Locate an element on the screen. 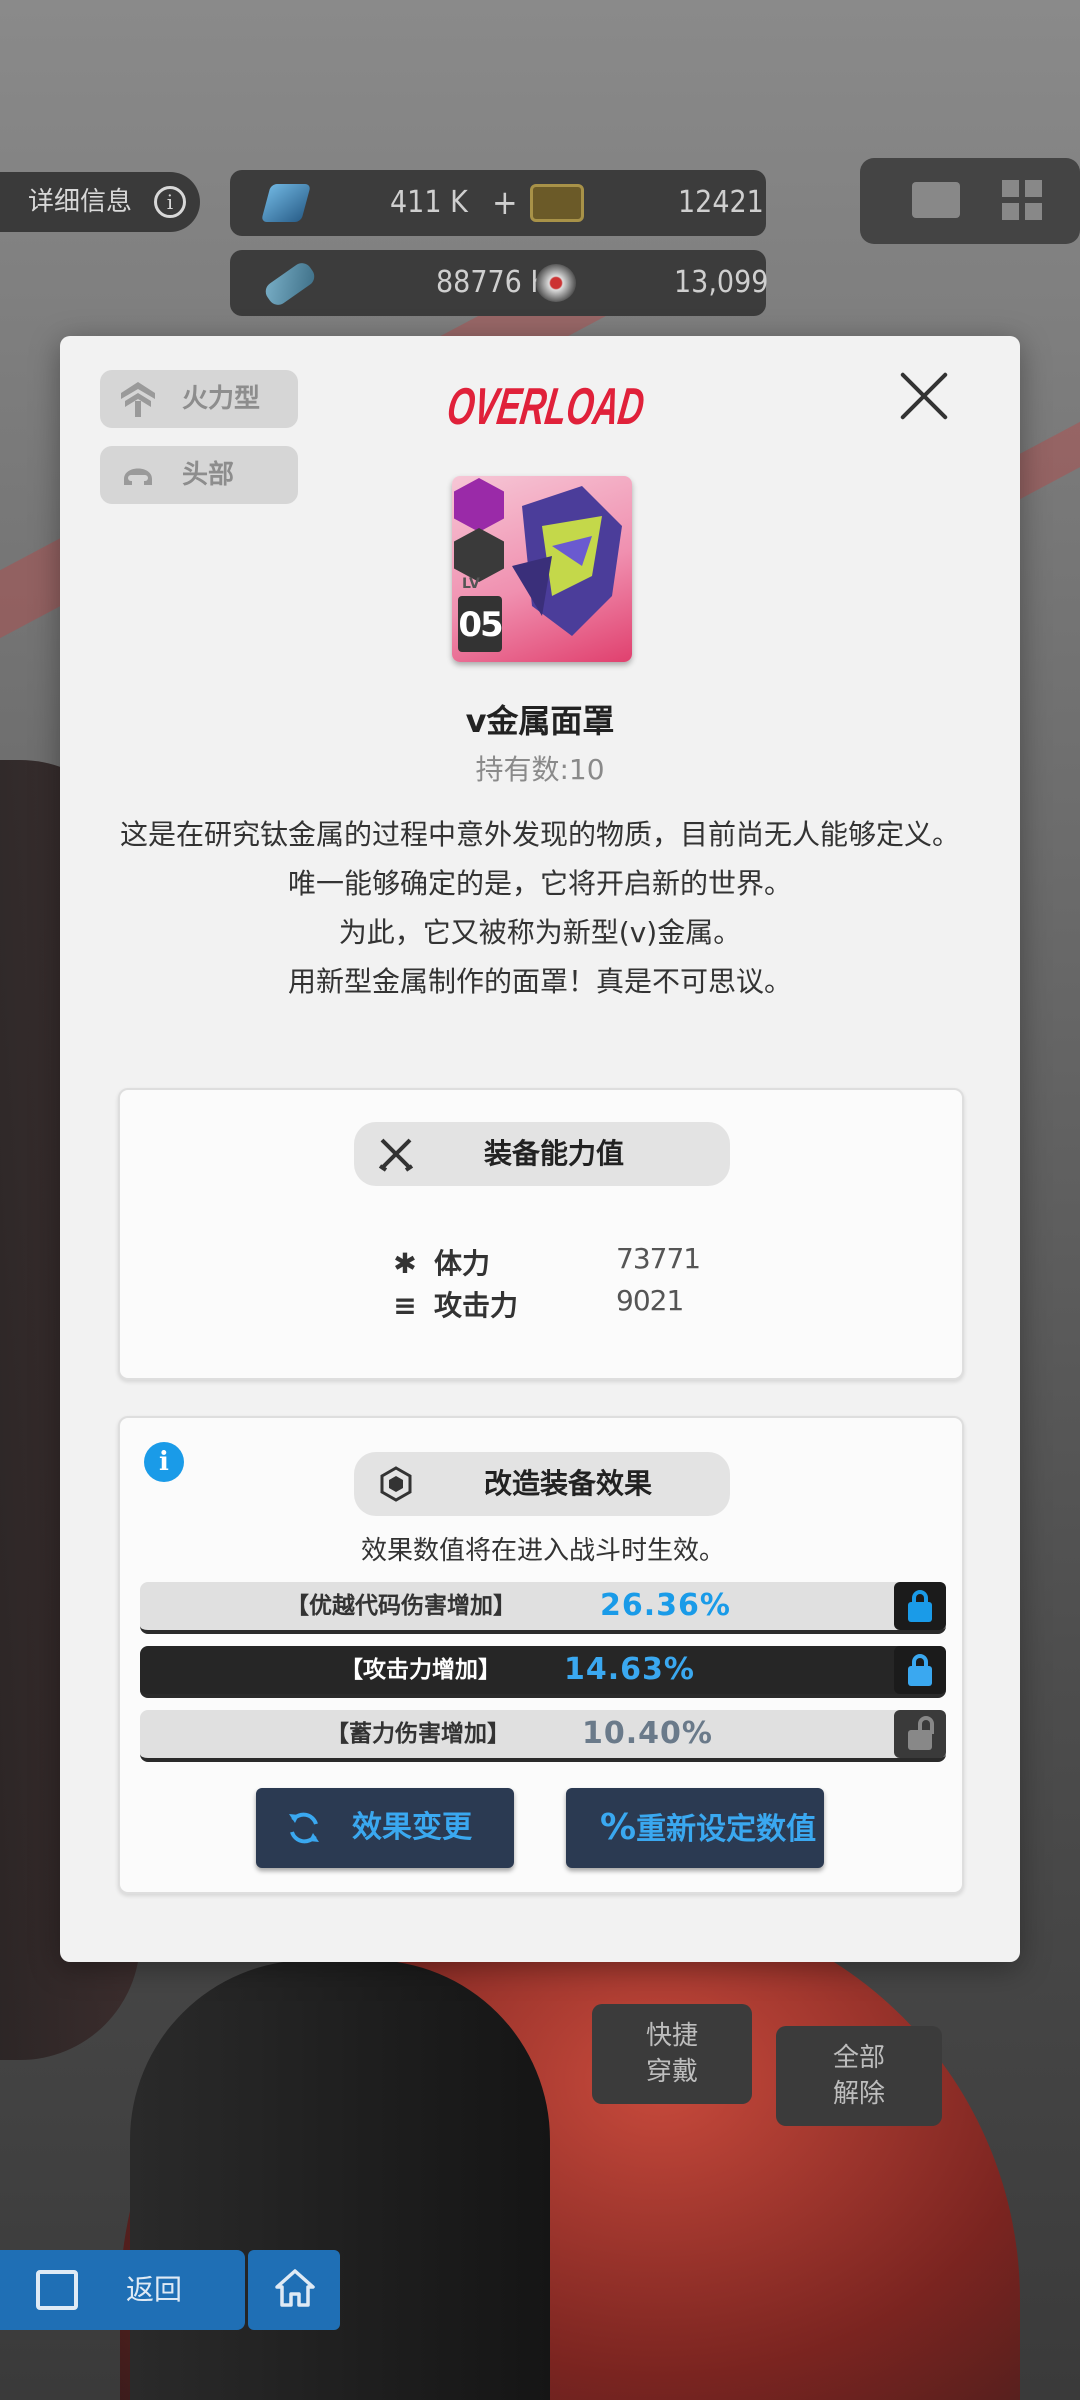 This screenshot has height=2400, width=1080. quick-equip-label: 快捷 穿戴 is located at coordinates (671, 2054).